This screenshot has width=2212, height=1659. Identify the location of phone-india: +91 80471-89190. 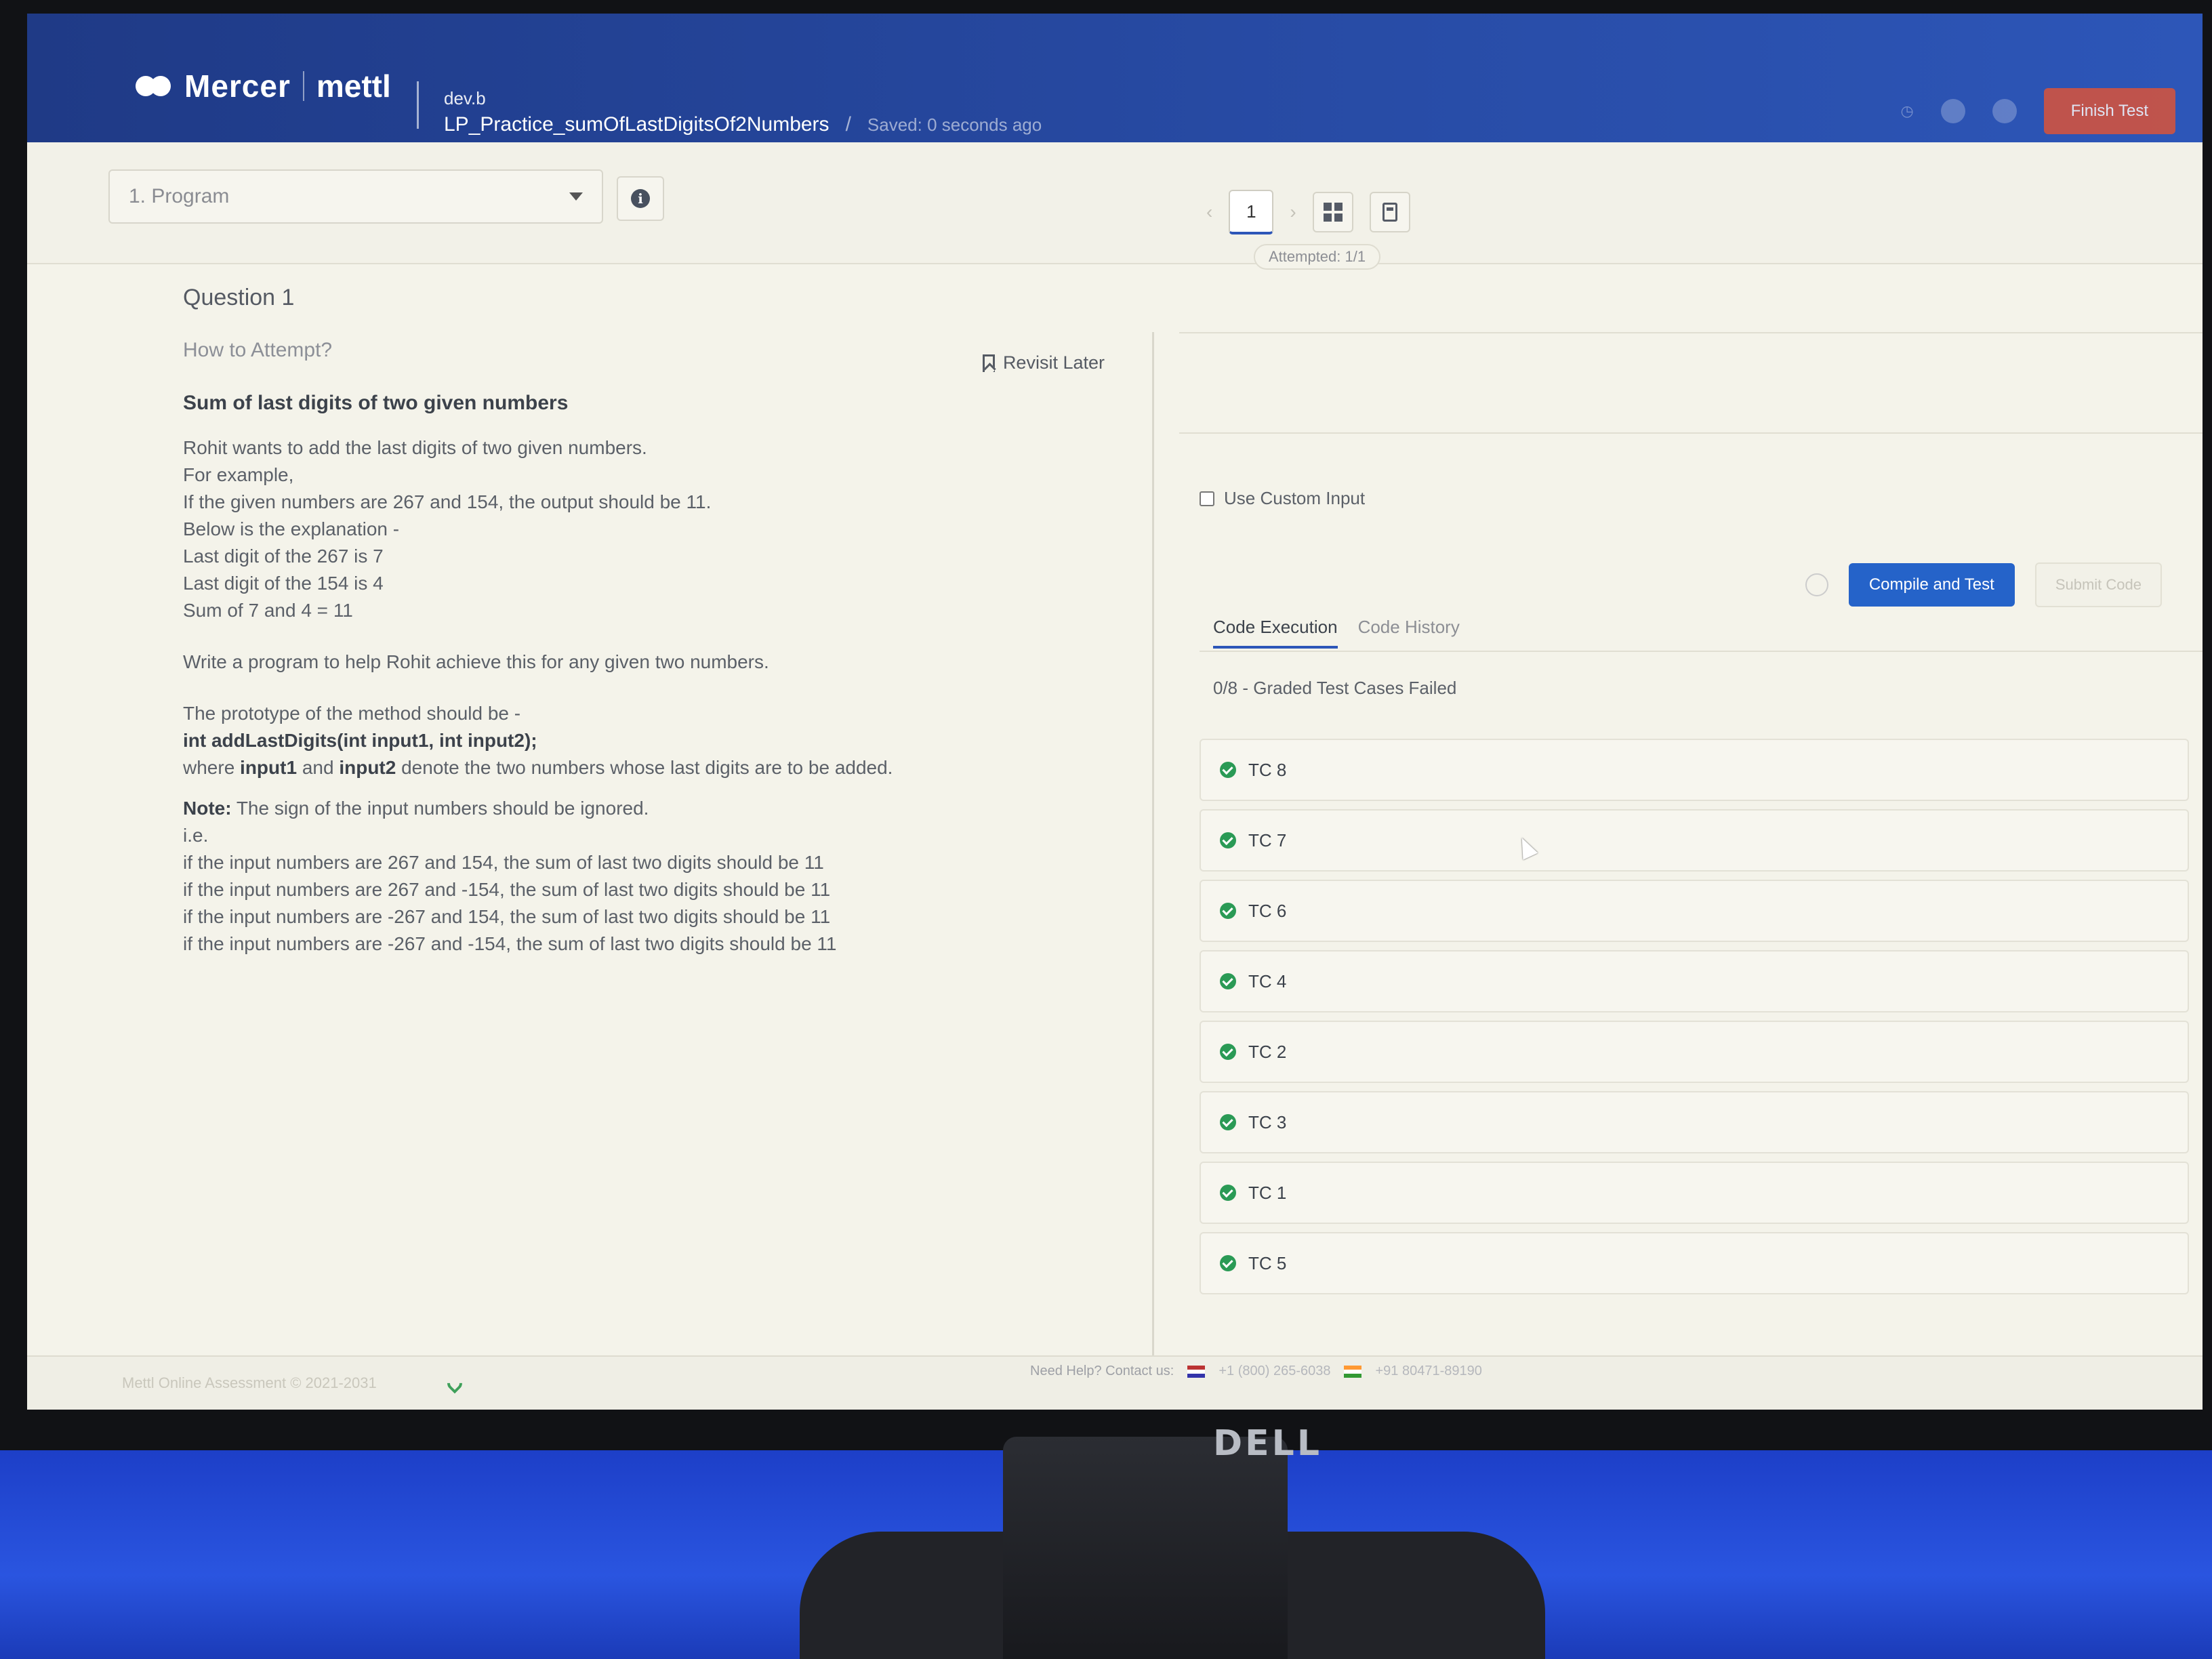
(1428, 1371).